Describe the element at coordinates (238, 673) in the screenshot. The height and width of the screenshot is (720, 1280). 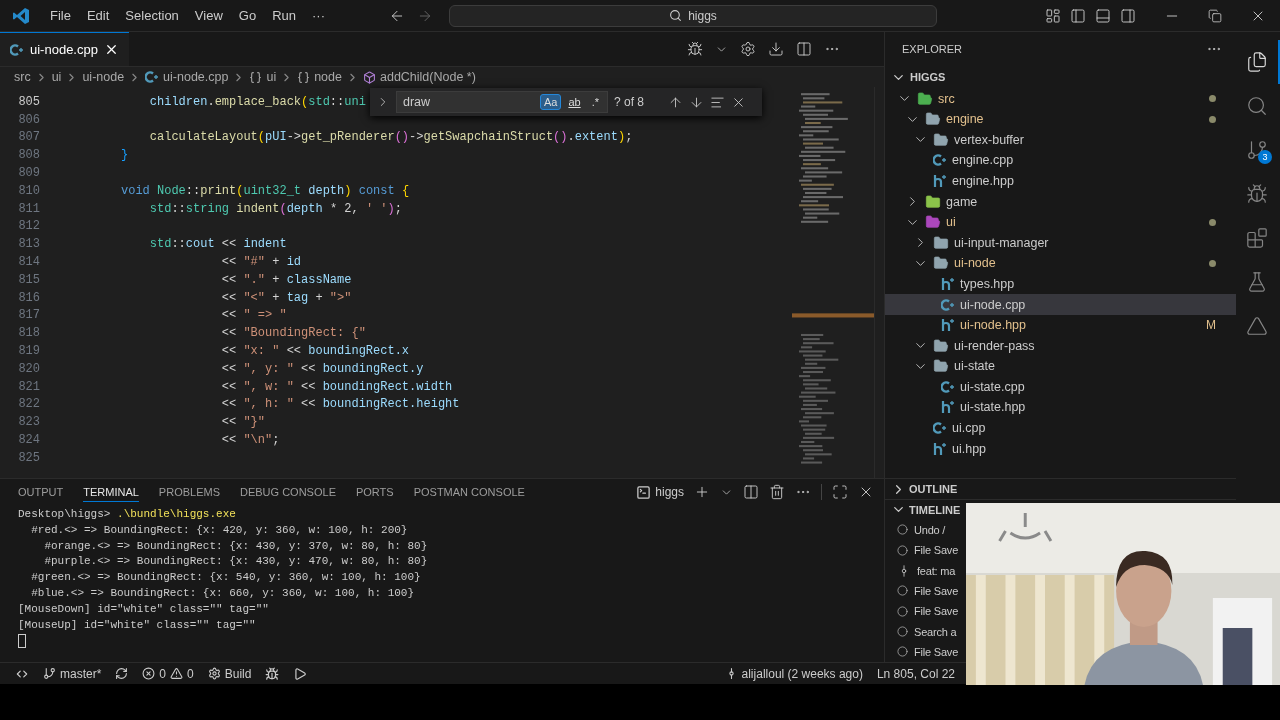
I see `build-label: Build` at that location.